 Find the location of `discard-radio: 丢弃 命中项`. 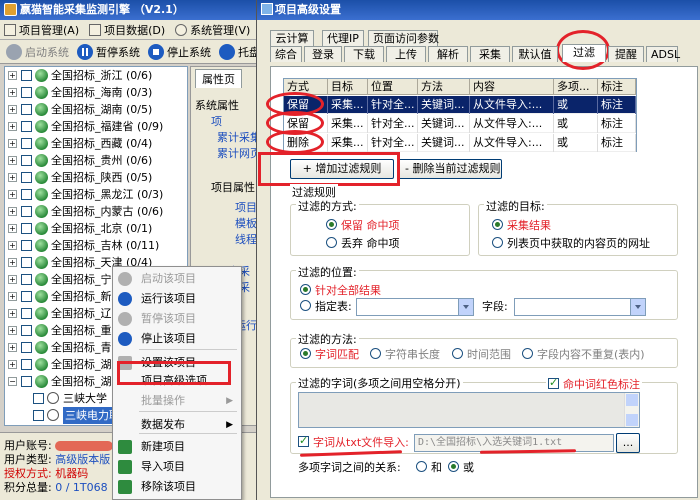

discard-radio: 丢弃 命中项 is located at coordinates (363, 244).